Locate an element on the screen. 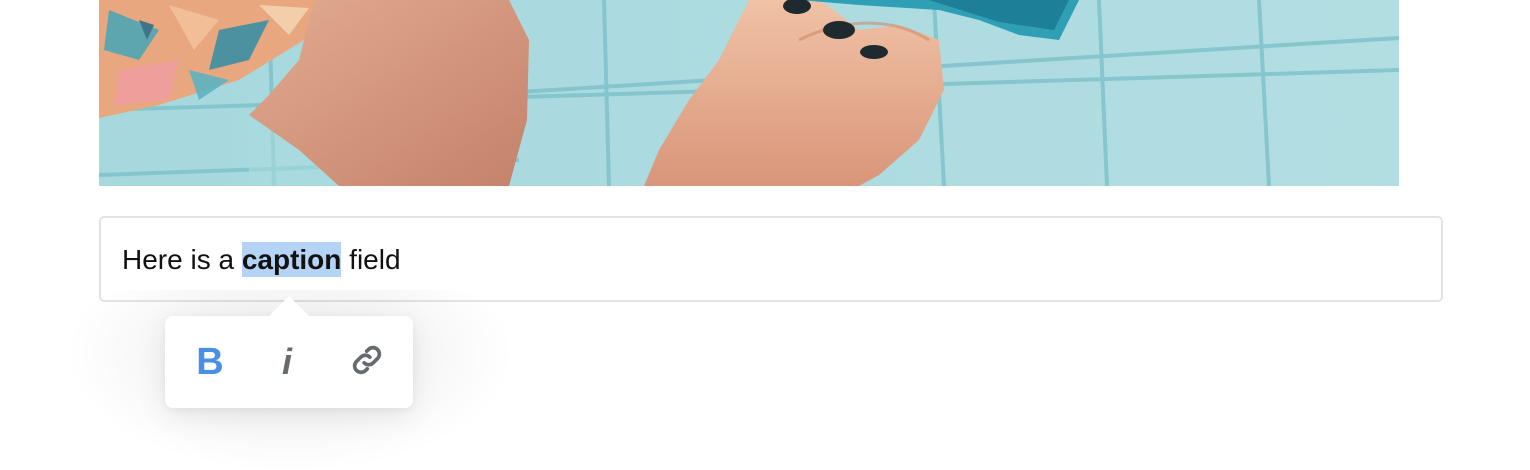 The image size is (1530, 470). caption-text: Here is a caption field is located at coordinates (261, 260).